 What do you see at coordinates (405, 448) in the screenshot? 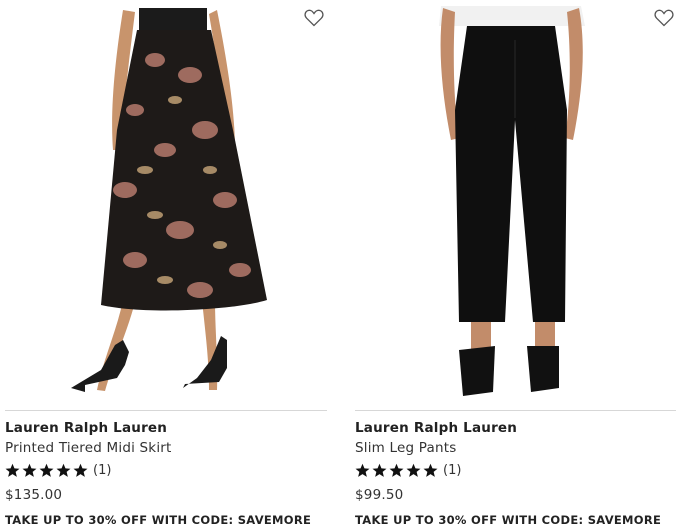
I see `product-name: Slim Leg Pants` at bounding box center [405, 448].